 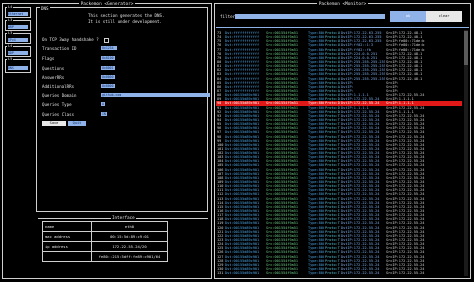 What do you see at coordinates (466, 153) in the screenshot?
I see `packet-list-scrollbar` at bounding box center [466, 153].